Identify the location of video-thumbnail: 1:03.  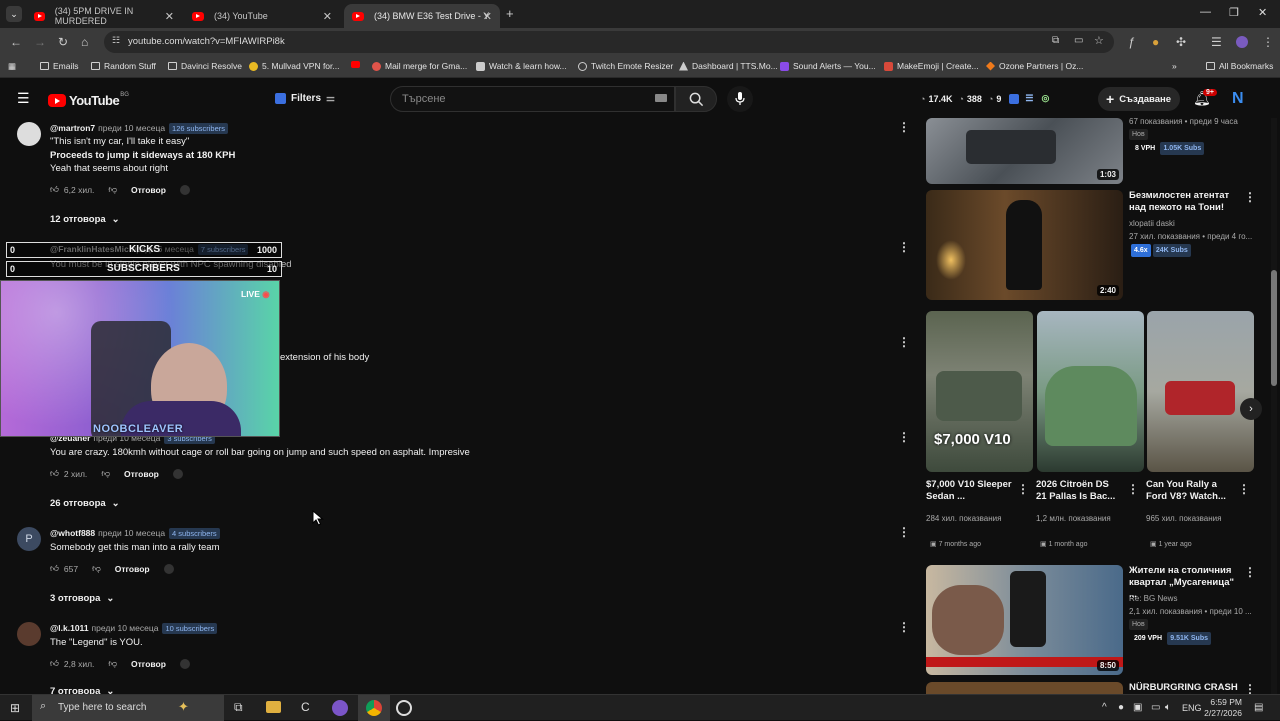
(1024, 151).